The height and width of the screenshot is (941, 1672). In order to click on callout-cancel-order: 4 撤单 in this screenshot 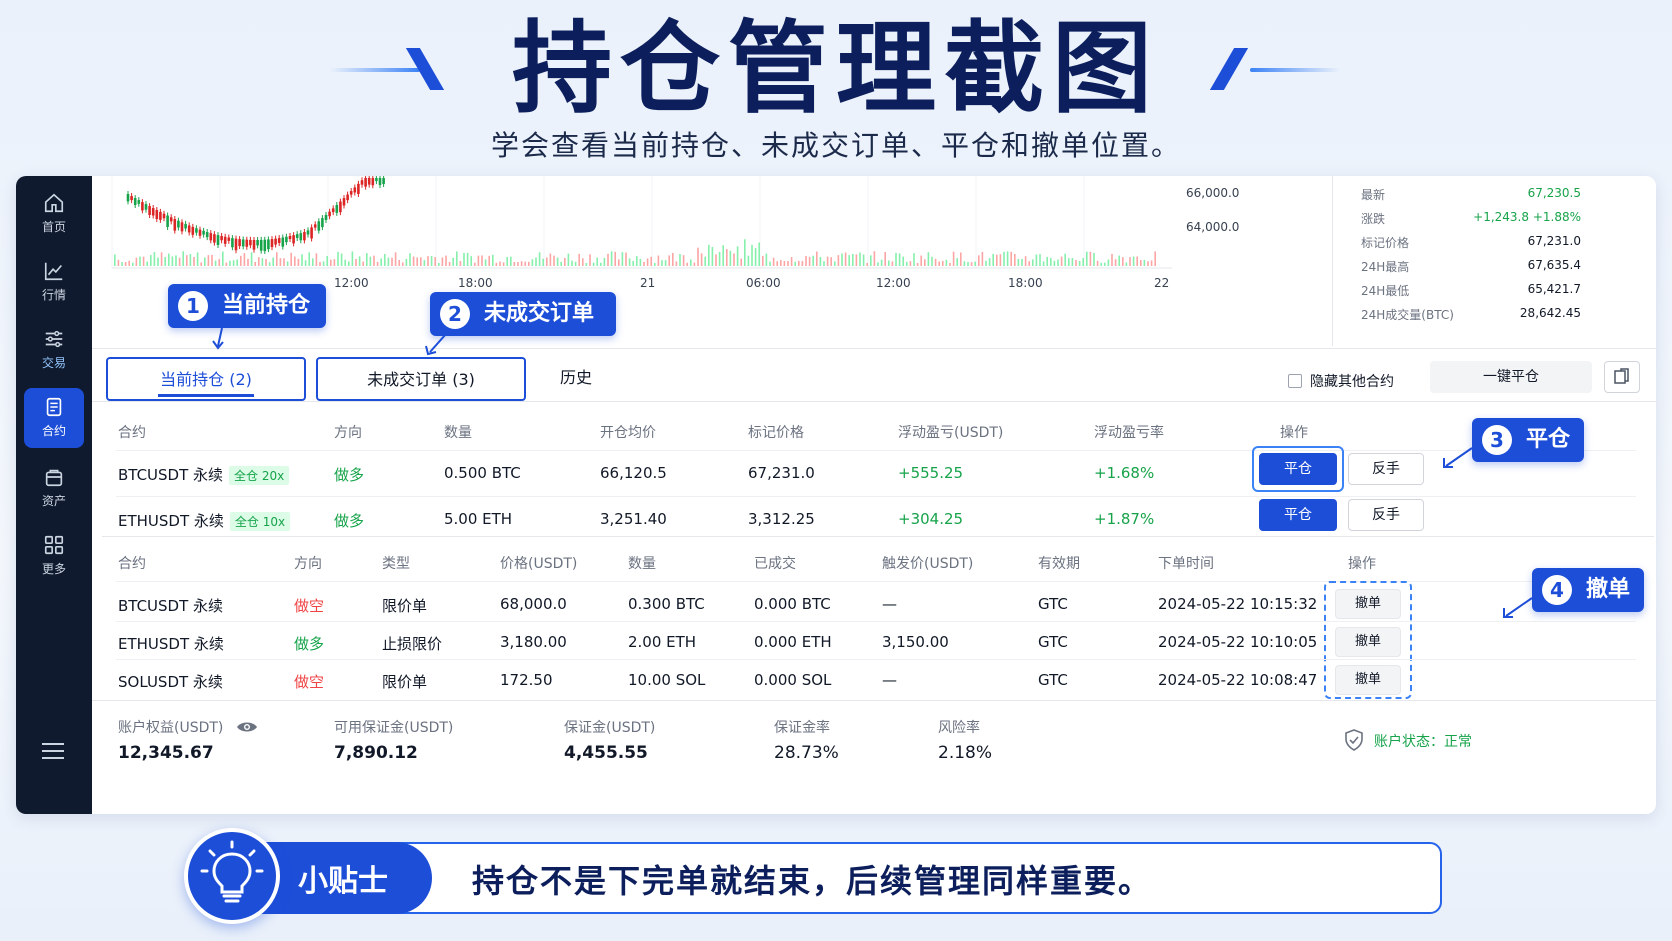, I will do `click(1588, 590)`.